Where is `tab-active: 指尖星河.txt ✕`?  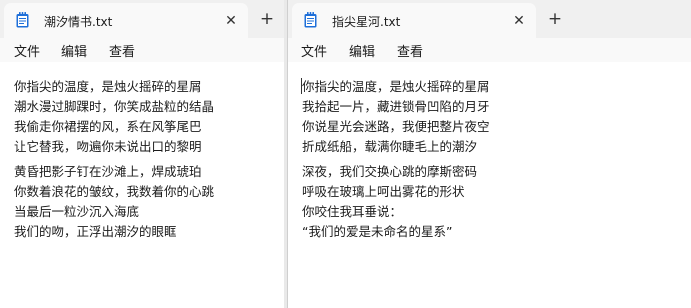
tab-active: 指尖星河.txt ✕ is located at coordinates (414, 20).